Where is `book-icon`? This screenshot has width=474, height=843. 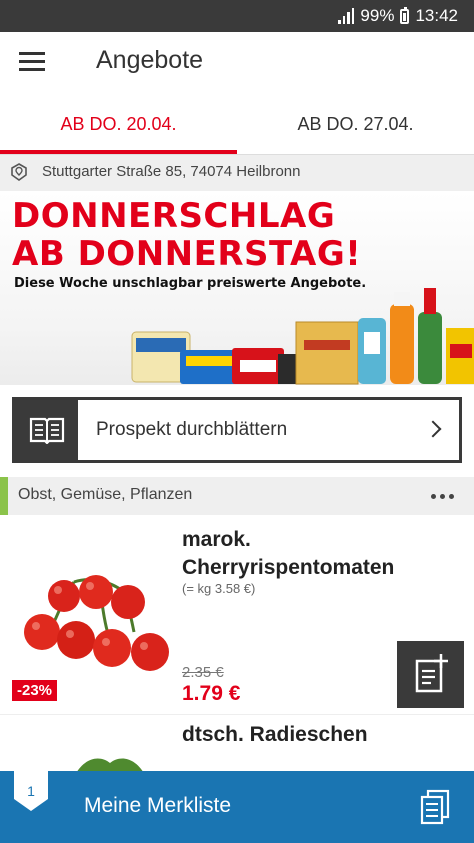 book-icon is located at coordinates (47, 430).